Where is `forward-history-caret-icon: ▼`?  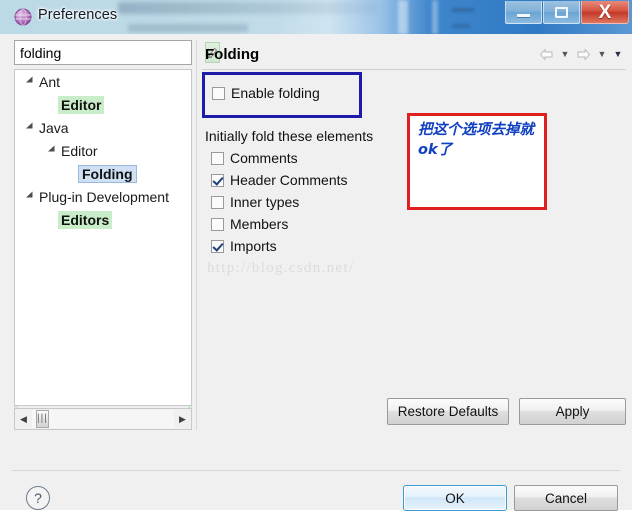
forward-history-caret-icon: ▼ is located at coordinates (602, 54).